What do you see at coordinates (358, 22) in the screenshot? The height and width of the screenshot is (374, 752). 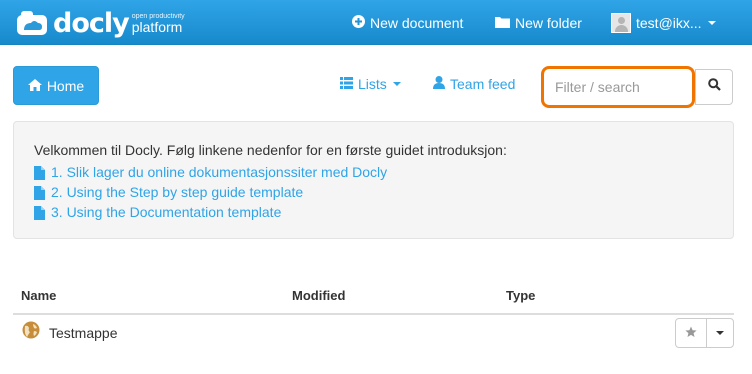 I see `plus-circle-icon` at bounding box center [358, 22].